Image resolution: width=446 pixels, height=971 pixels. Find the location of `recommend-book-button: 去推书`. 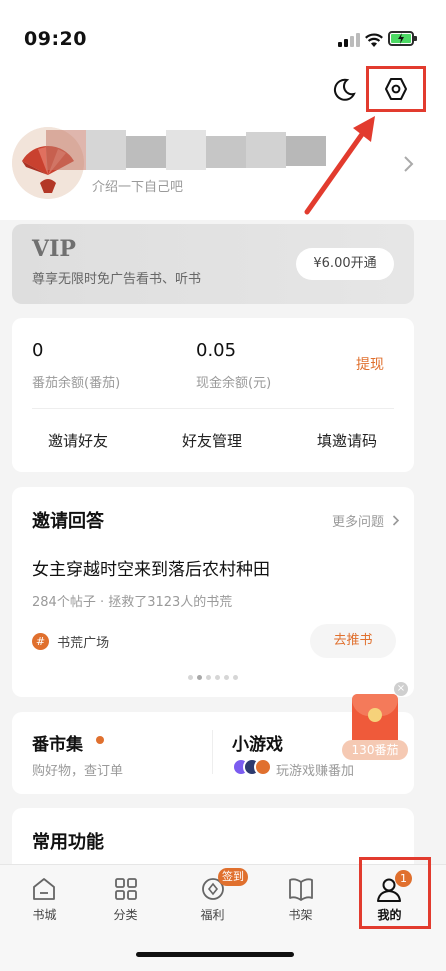

recommend-book-button: 去推书 is located at coordinates (353, 641).